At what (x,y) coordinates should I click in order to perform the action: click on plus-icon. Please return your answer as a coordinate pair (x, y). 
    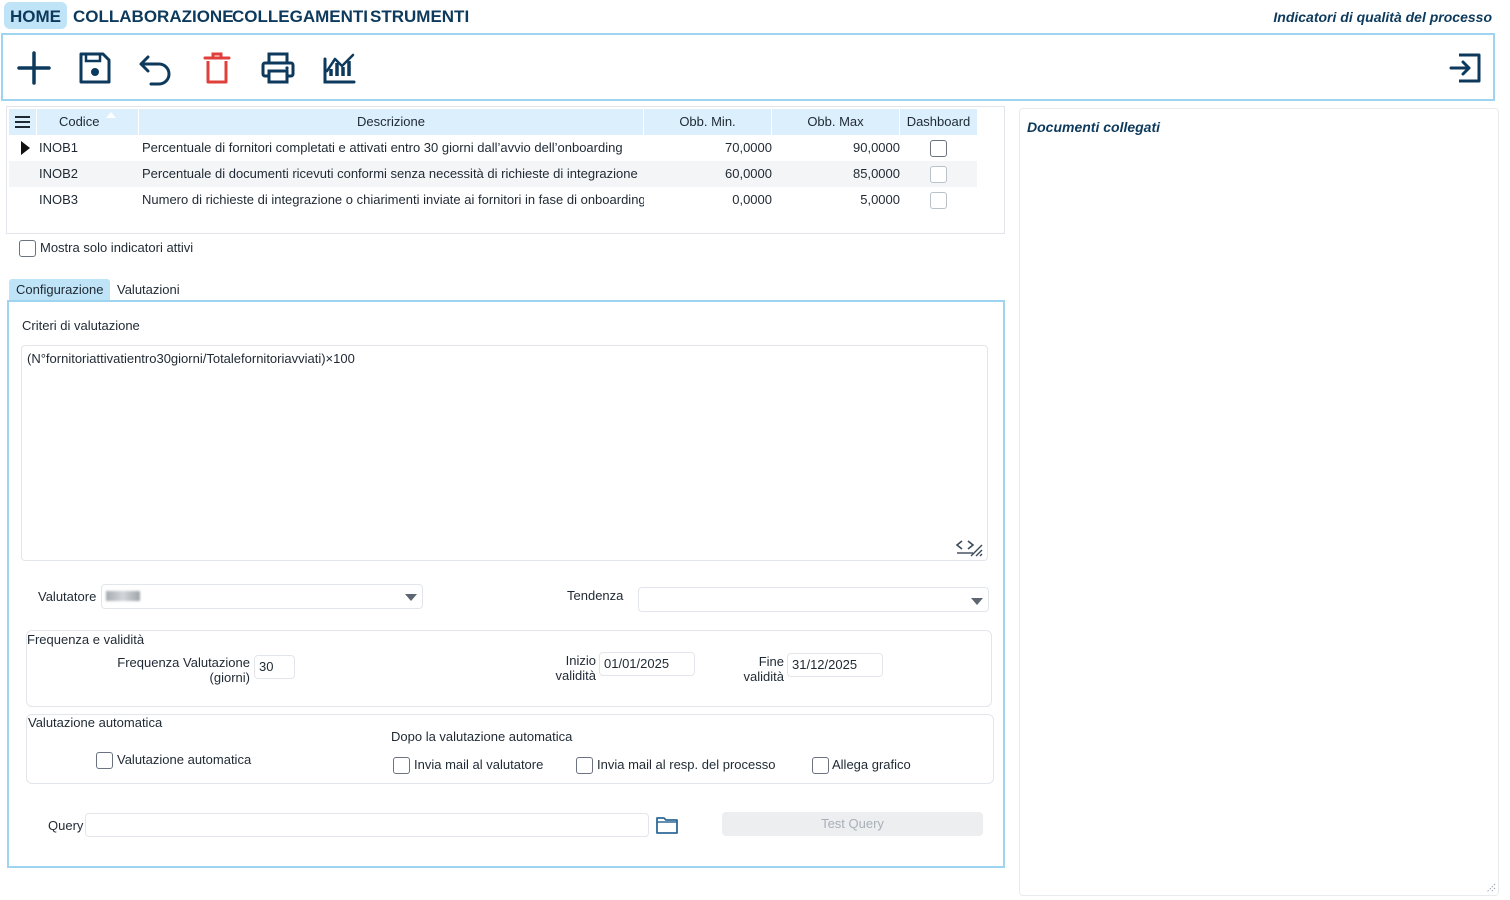
    Looking at the image, I should click on (34, 68).